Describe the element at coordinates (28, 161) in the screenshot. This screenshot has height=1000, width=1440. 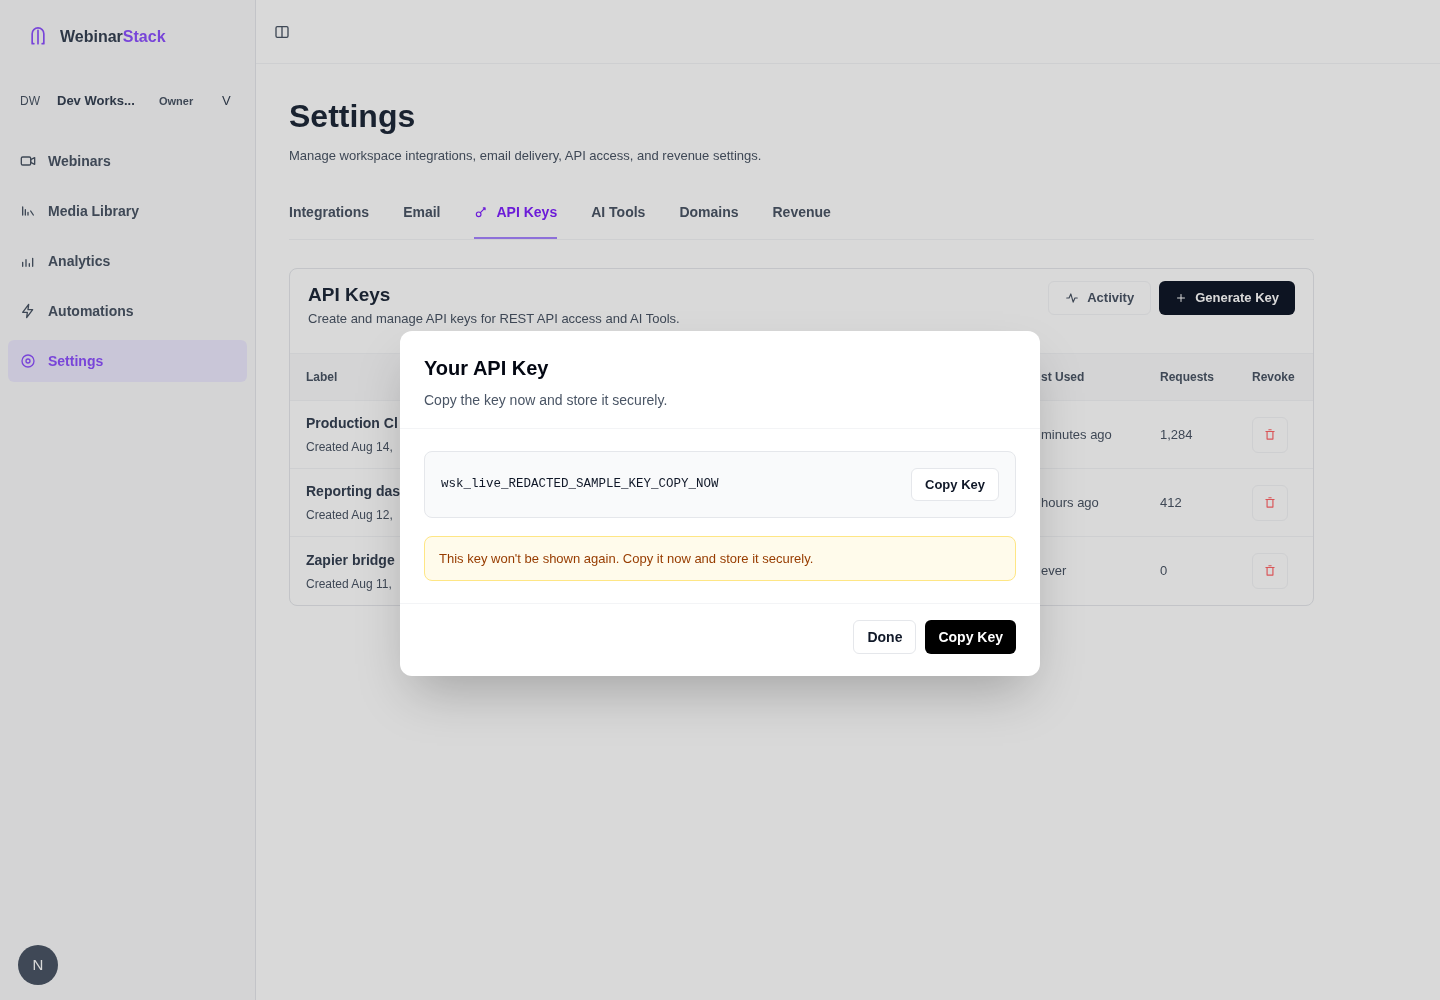
I see `video-camera-icon` at that location.